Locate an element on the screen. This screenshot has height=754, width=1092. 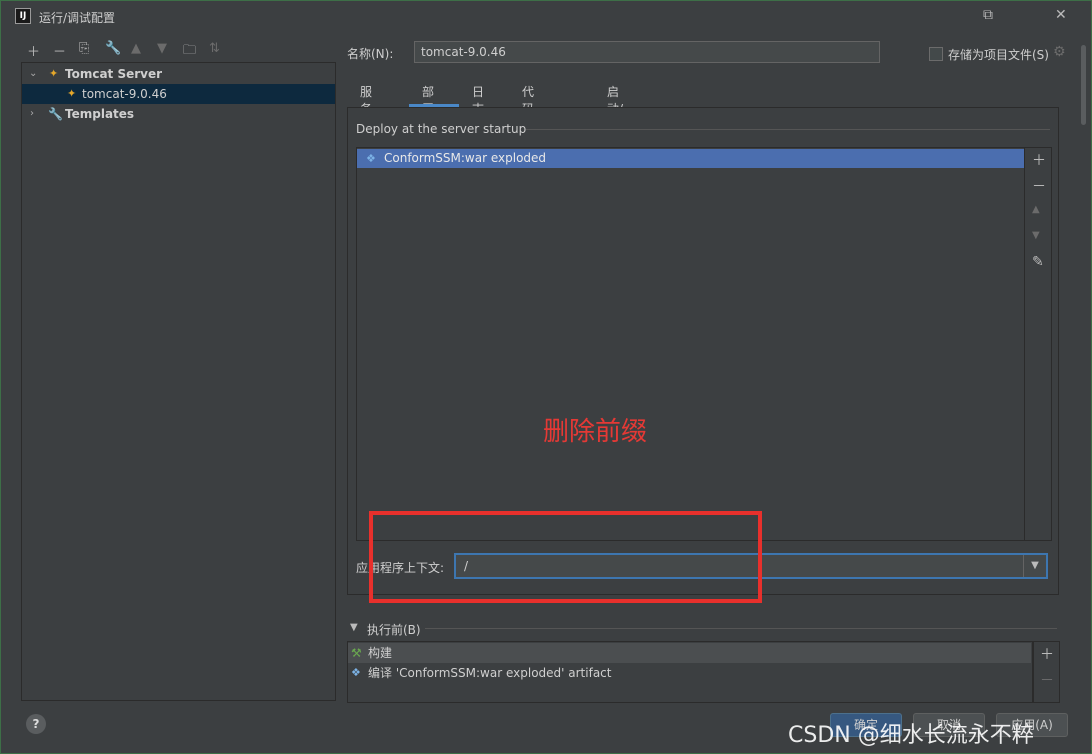
close-icon: ✕ is located at coordinates (1061, 15).